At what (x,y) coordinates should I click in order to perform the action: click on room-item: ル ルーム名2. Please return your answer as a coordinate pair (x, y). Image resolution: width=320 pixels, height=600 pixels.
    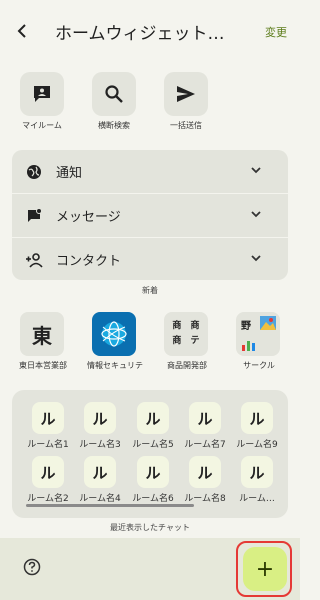
    Looking at the image, I should click on (48, 480).